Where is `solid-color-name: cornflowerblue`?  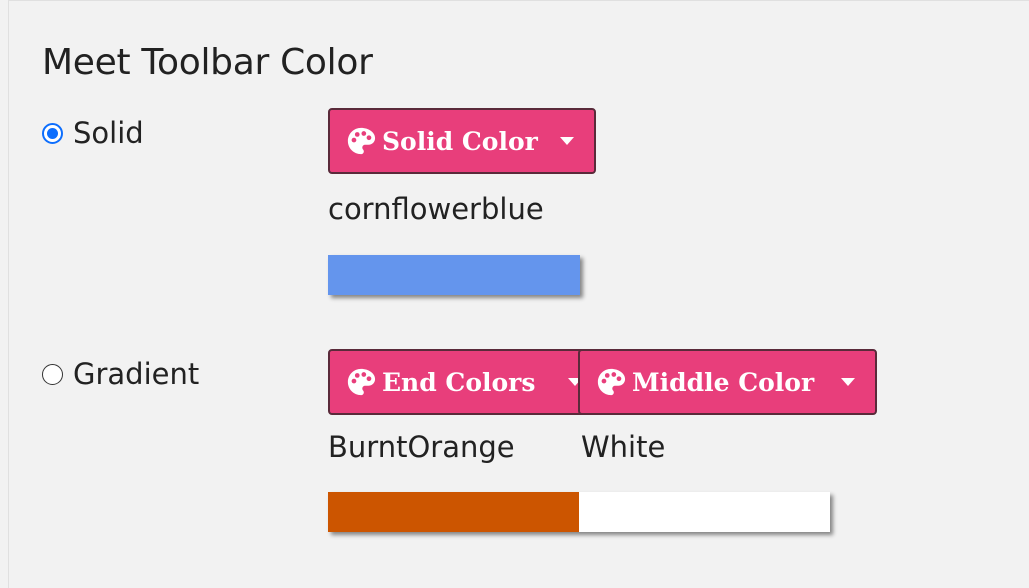 solid-color-name: cornflowerblue is located at coordinates (436, 209).